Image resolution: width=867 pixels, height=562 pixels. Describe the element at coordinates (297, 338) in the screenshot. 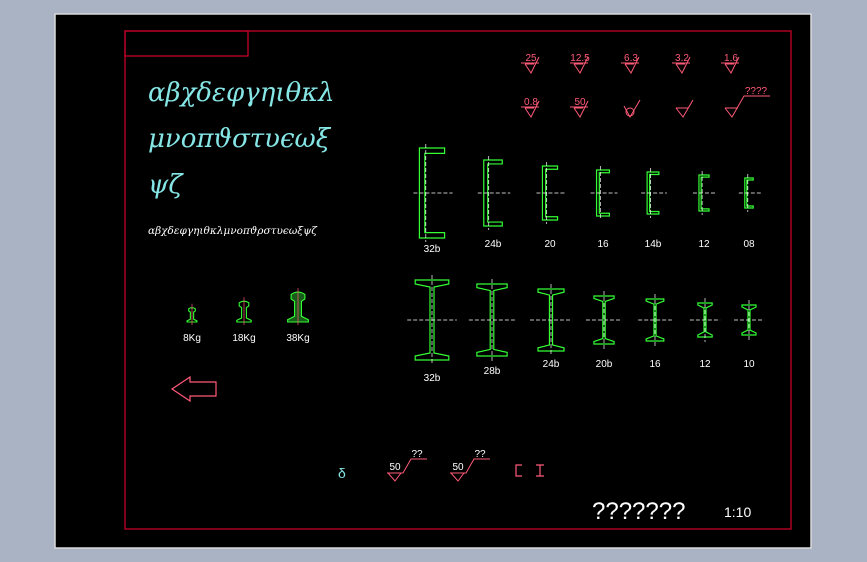

I see `rail-label-38Kg: 38Kg` at that location.